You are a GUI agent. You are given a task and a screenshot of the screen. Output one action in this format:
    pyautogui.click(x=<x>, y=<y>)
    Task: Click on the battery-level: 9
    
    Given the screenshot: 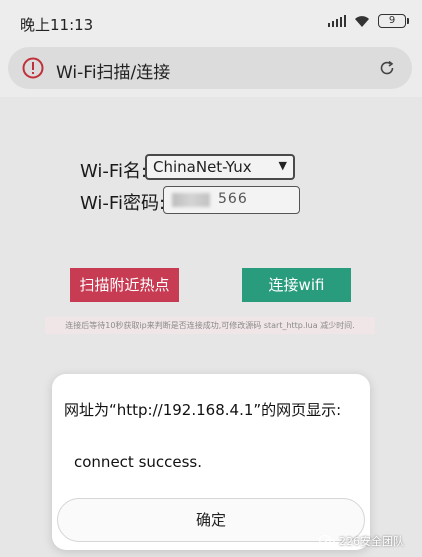 What is the action you would take?
    pyautogui.click(x=392, y=20)
    